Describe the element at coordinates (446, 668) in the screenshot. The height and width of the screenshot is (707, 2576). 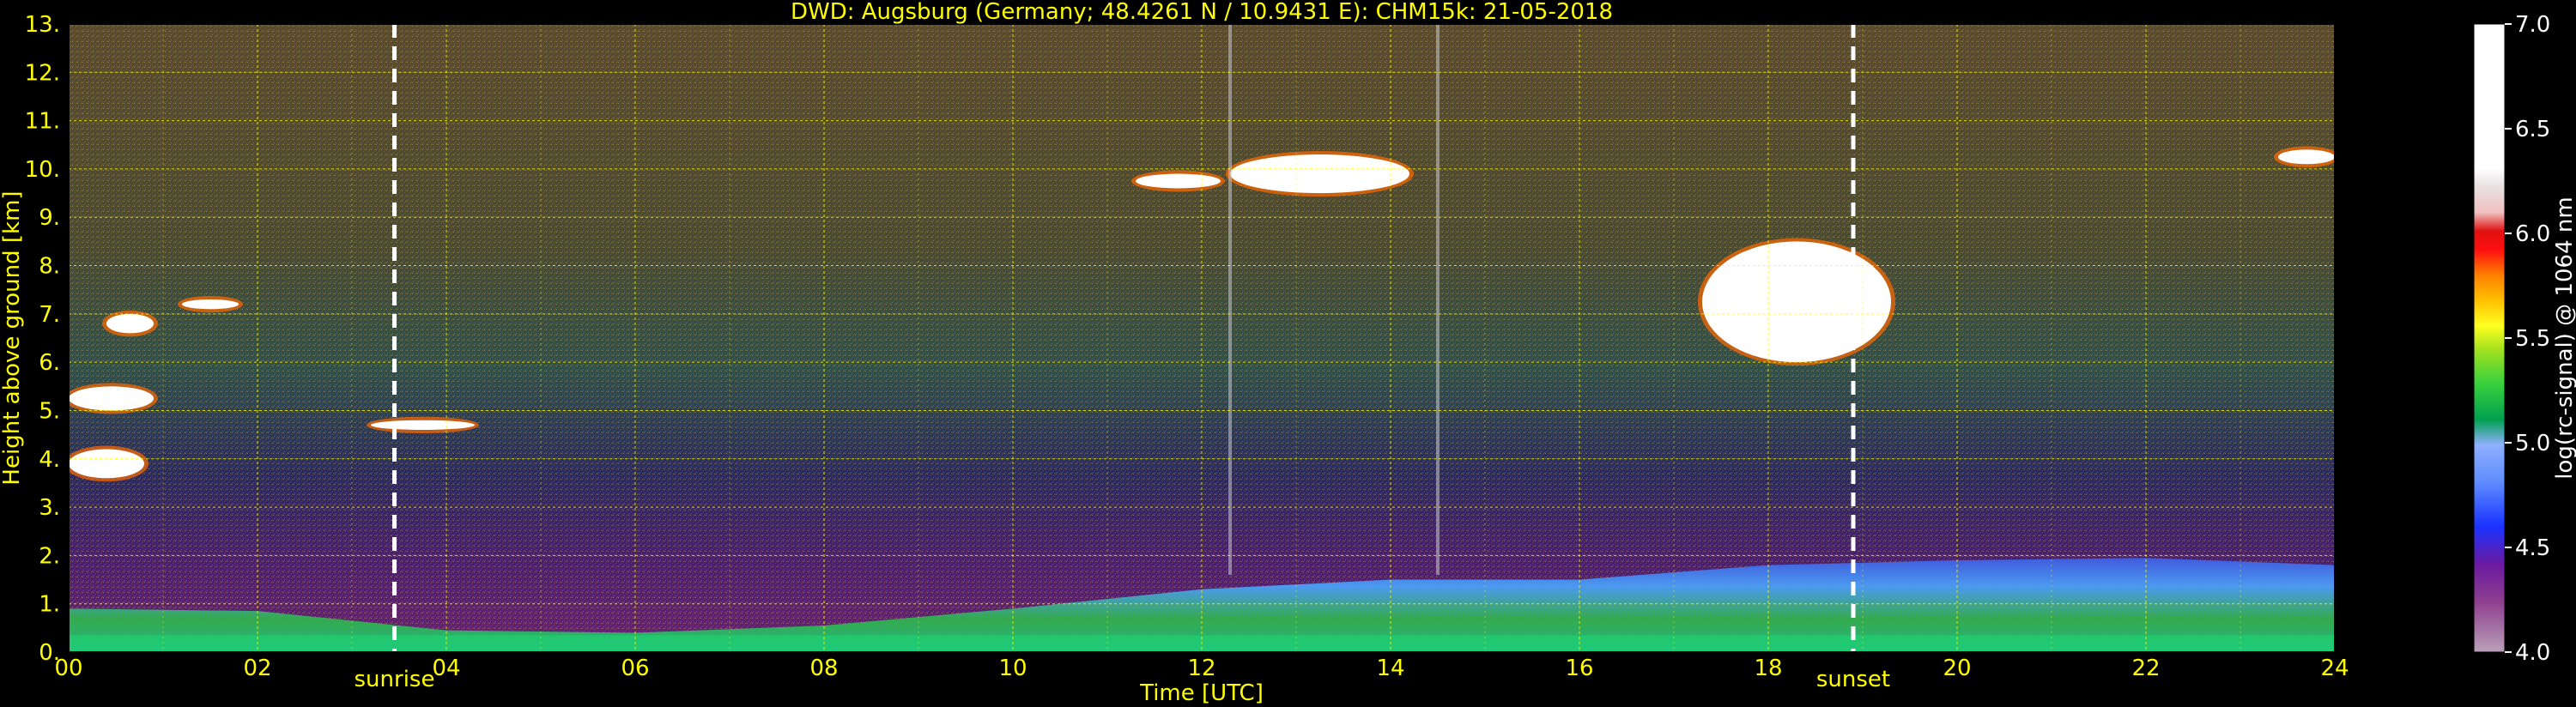
I see `x-tick-label: 04` at that location.